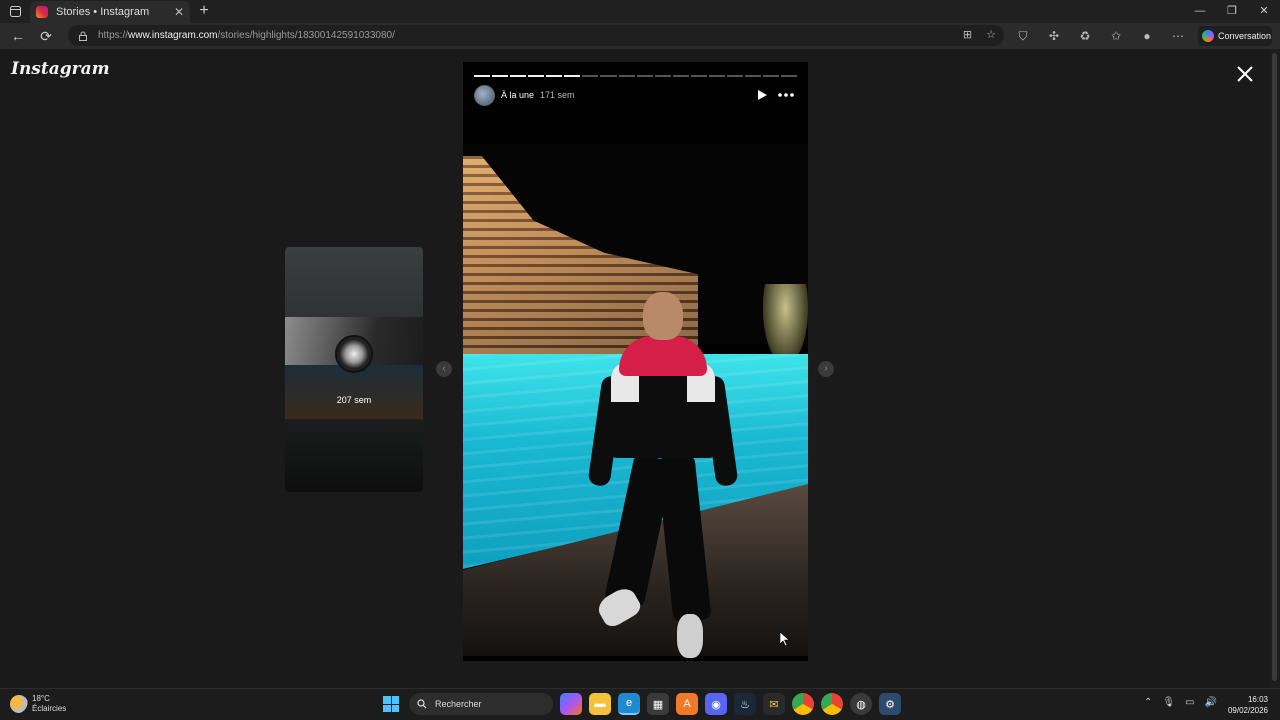 The height and width of the screenshot is (720, 1280). What do you see at coordinates (19, 704) in the screenshot?
I see `partly-sunny-icon` at bounding box center [19, 704].